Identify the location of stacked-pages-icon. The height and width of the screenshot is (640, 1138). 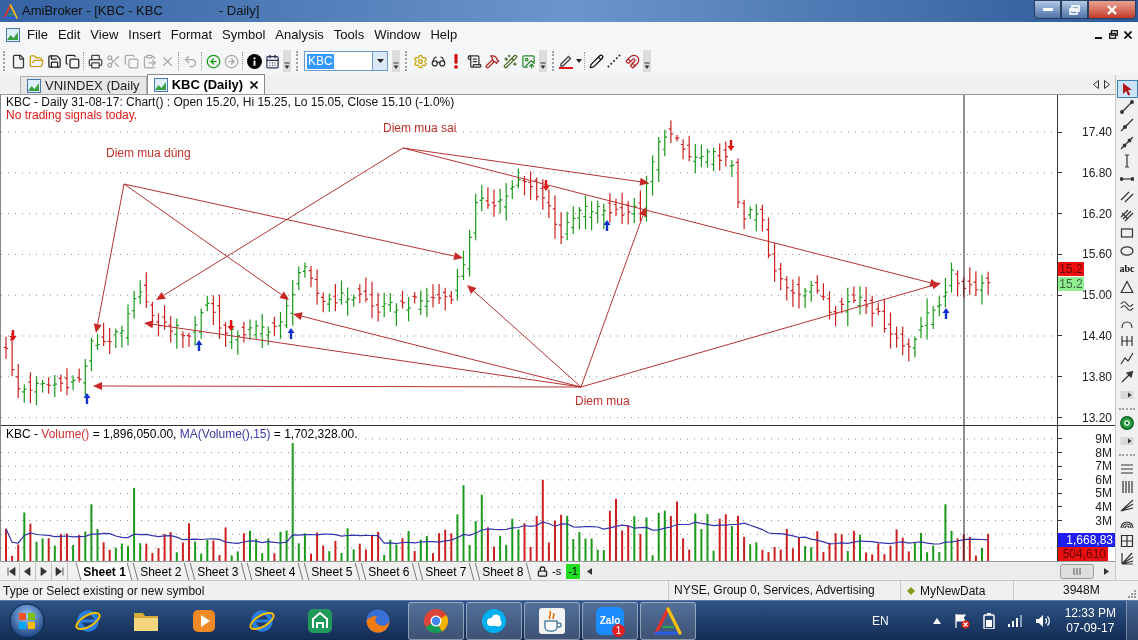
(72, 61).